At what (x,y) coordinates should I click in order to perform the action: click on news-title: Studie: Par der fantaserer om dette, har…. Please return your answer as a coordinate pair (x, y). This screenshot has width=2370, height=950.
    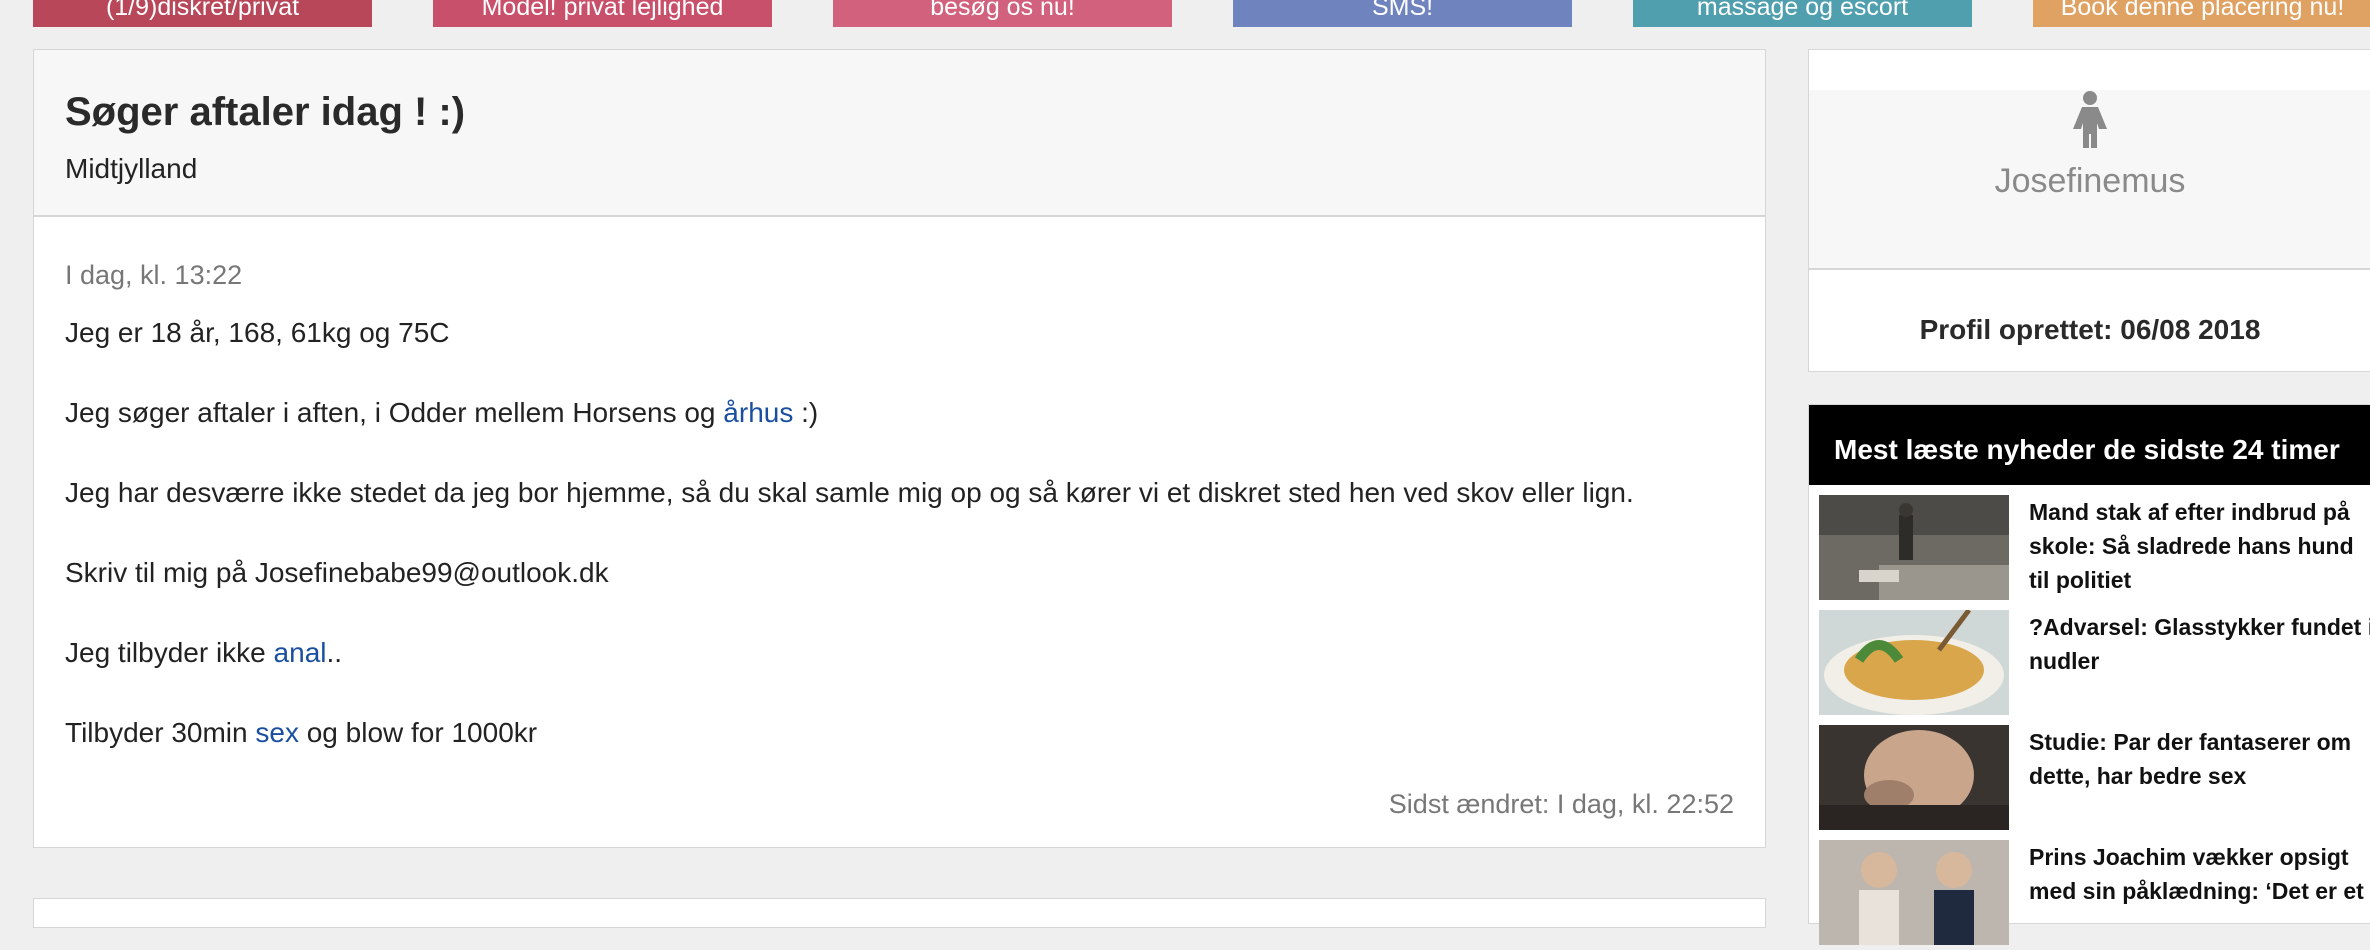
    Looking at the image, I should click on (2199, 759).